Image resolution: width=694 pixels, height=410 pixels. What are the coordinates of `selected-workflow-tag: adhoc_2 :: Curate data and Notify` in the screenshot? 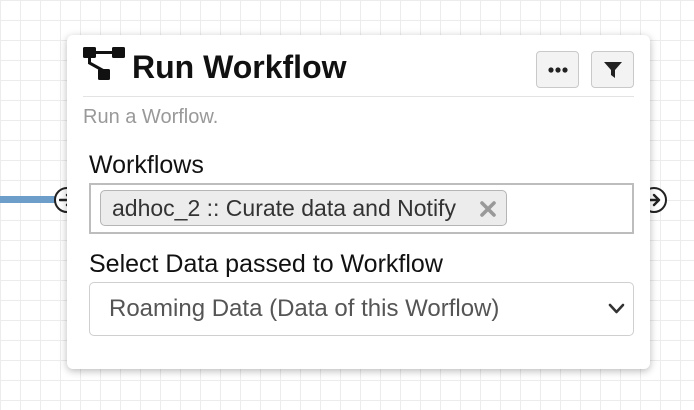 It's located at (303, 208).